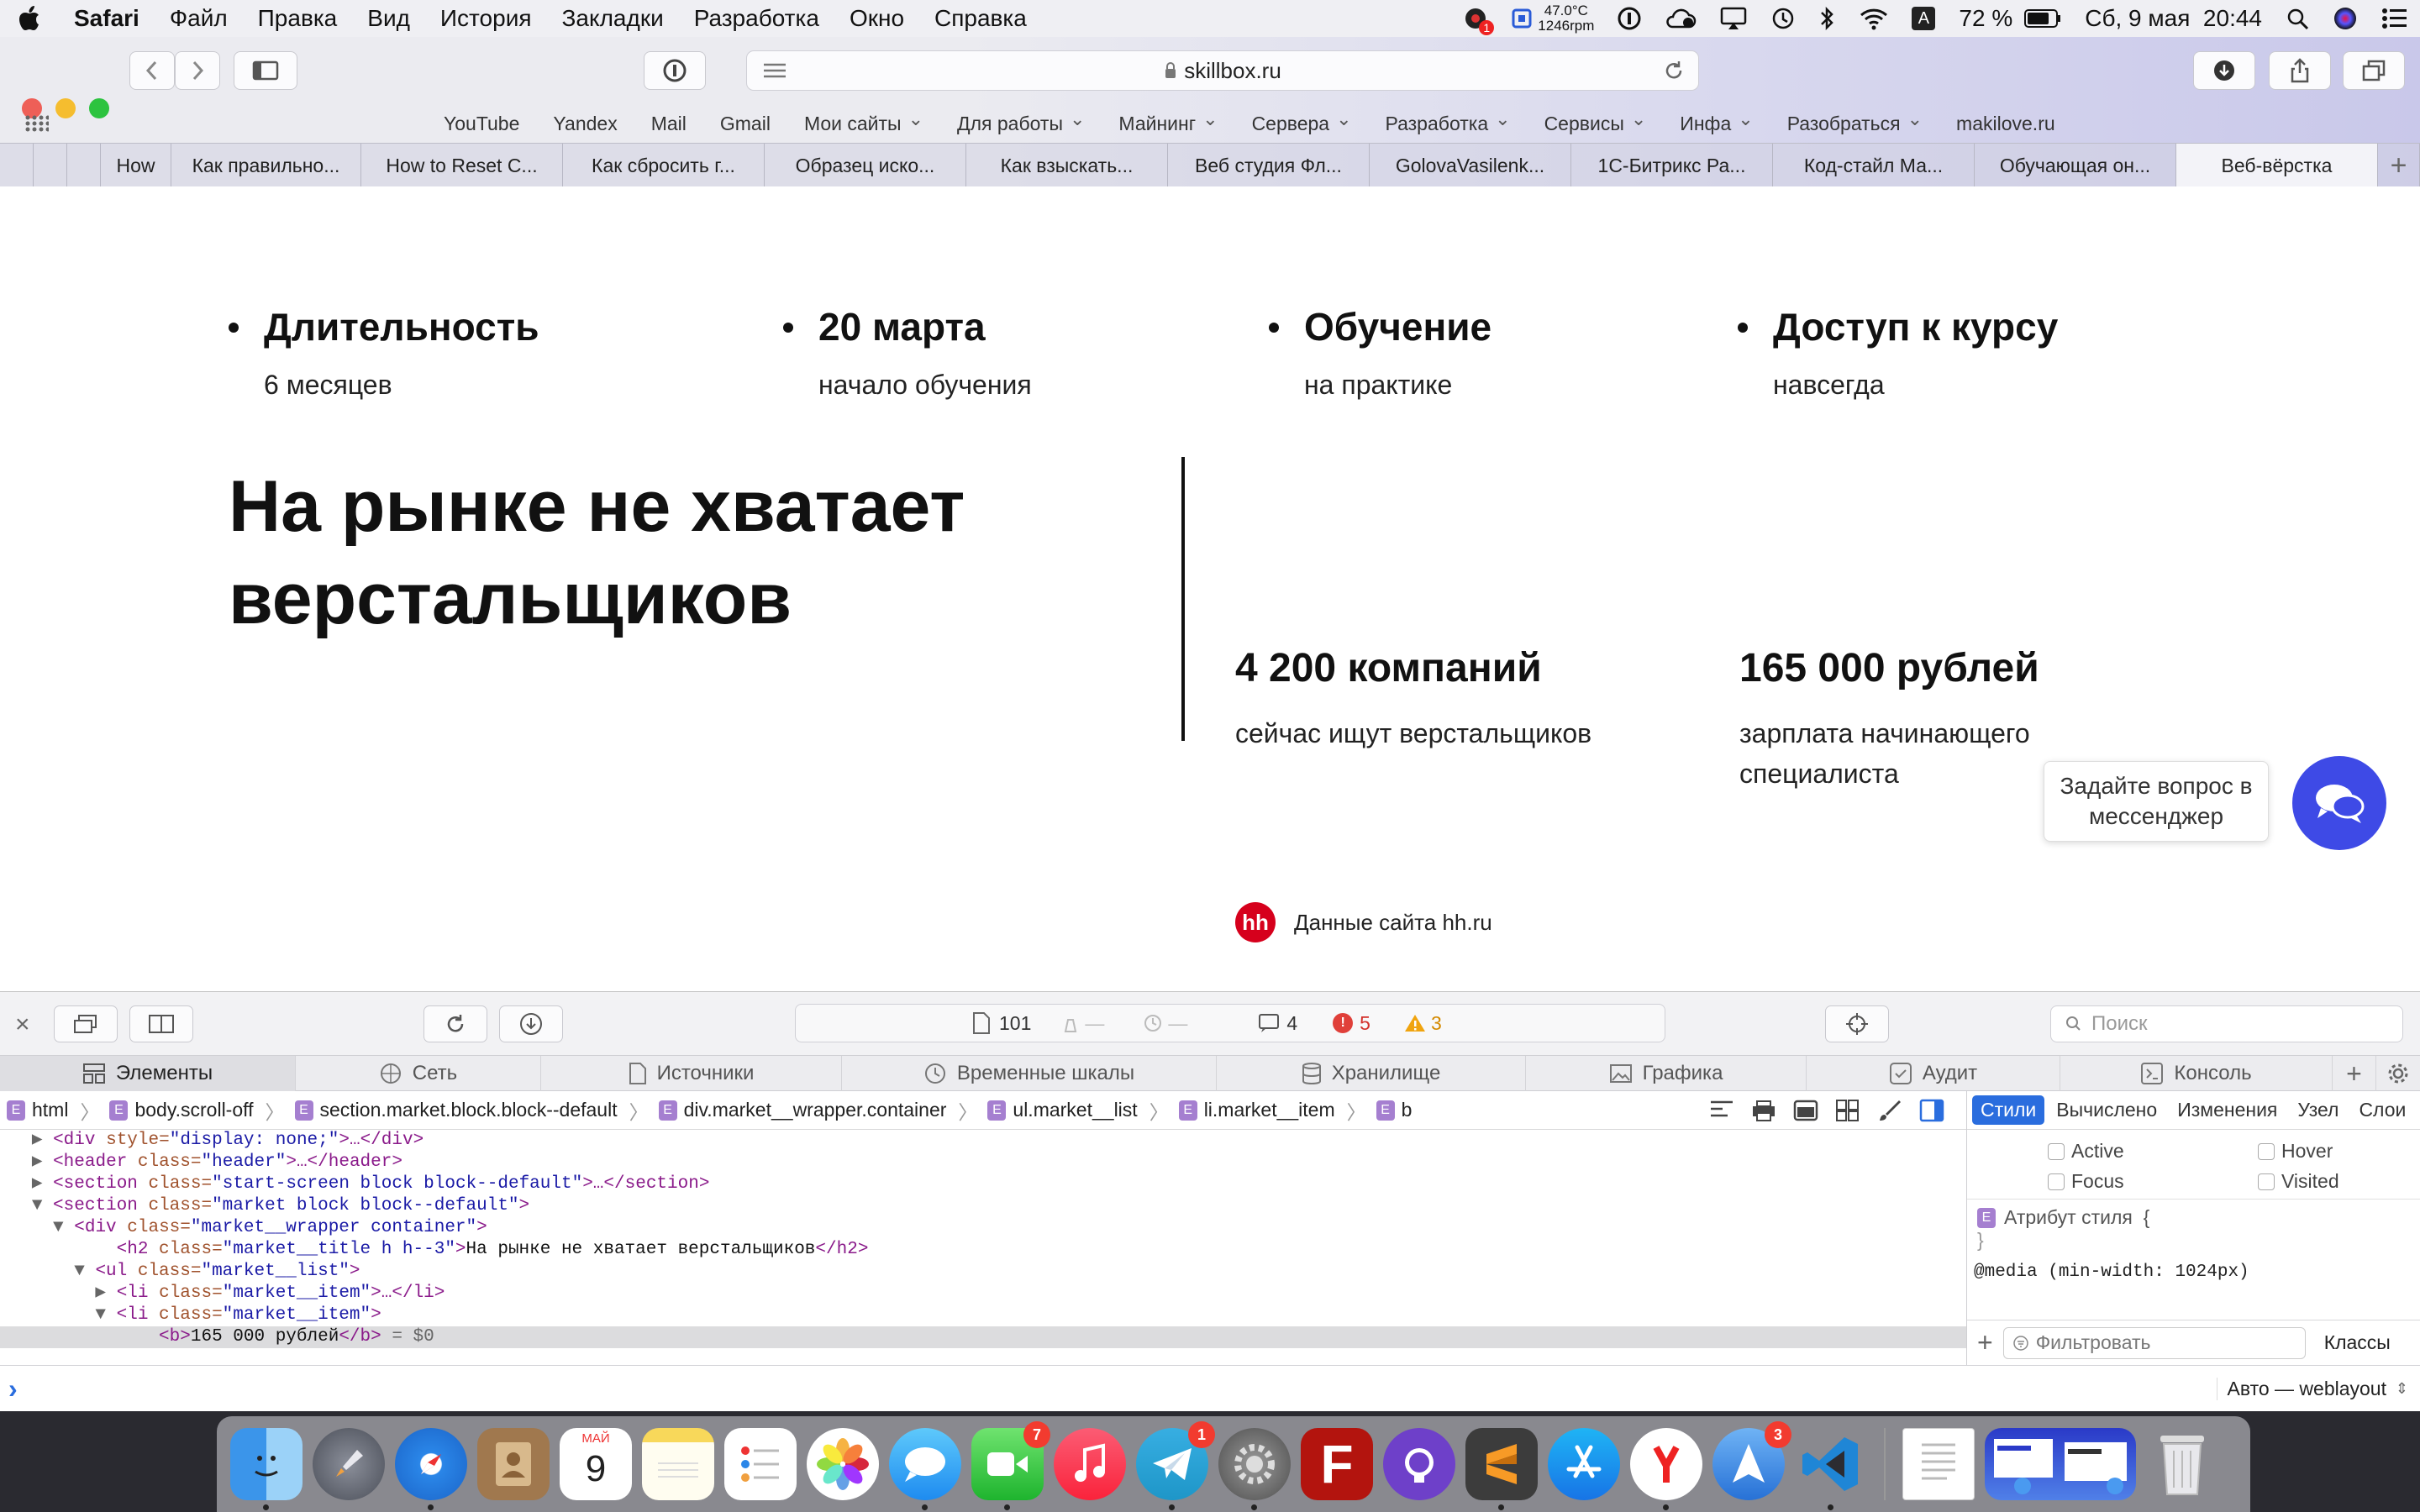 The image size is (2420, 1512). Describe the element at coordinates (107, 18) in the screenshot. I see `app-menu-safari: Safari` at that location.